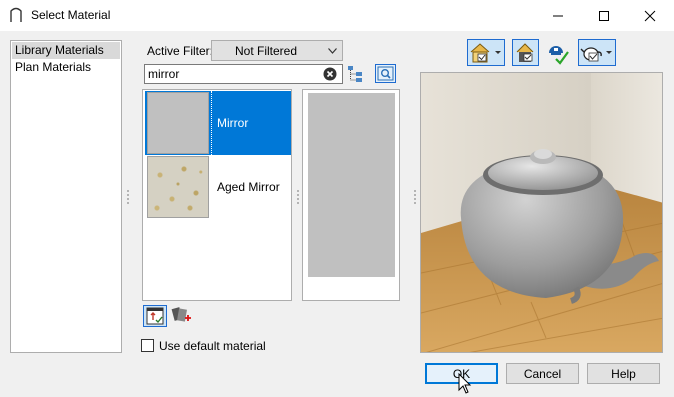  I want to click on material-results-list: Mirror Aged Mirror, so click(217, 195).